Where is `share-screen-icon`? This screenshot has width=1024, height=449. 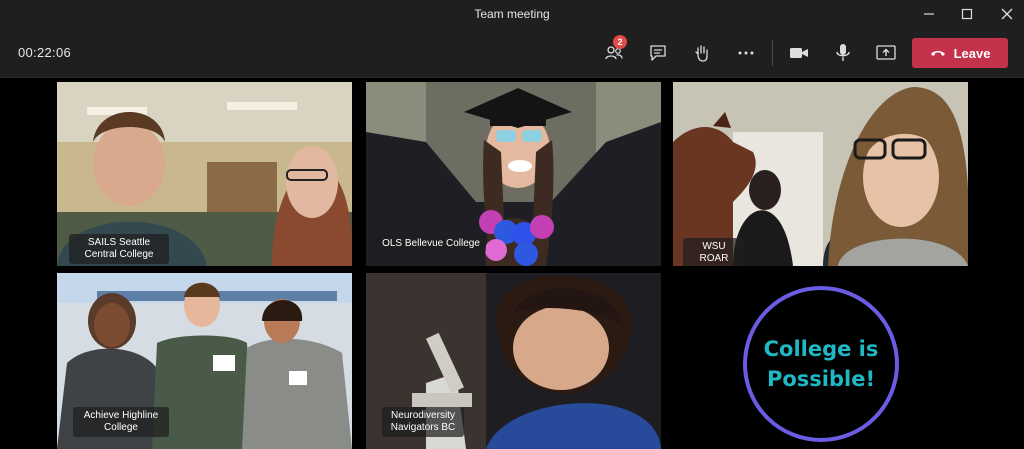 share-screen-icon is located at coordinates (886, 52).